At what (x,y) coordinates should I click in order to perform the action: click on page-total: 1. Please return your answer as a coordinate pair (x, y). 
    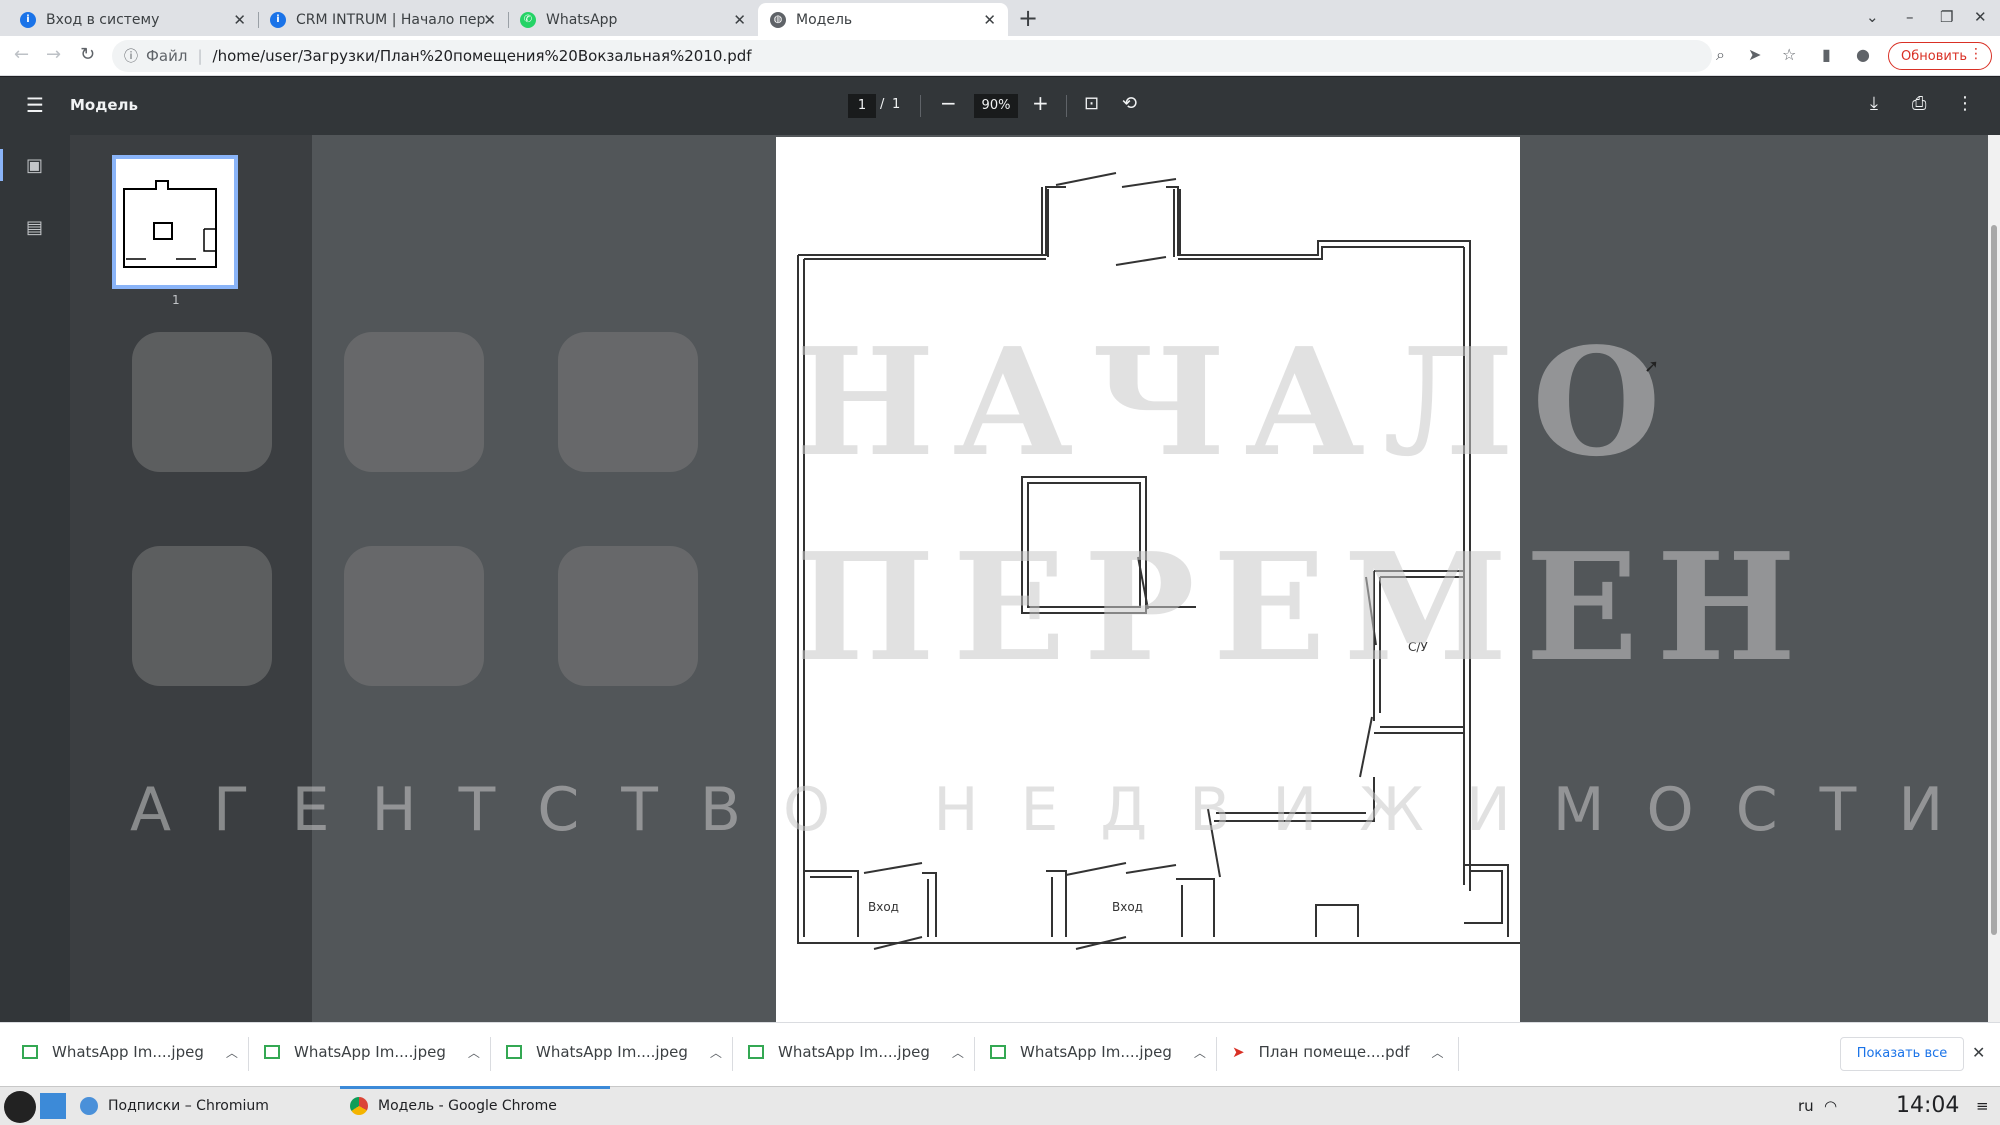
    Looking at the image, I should click on (896, 104).